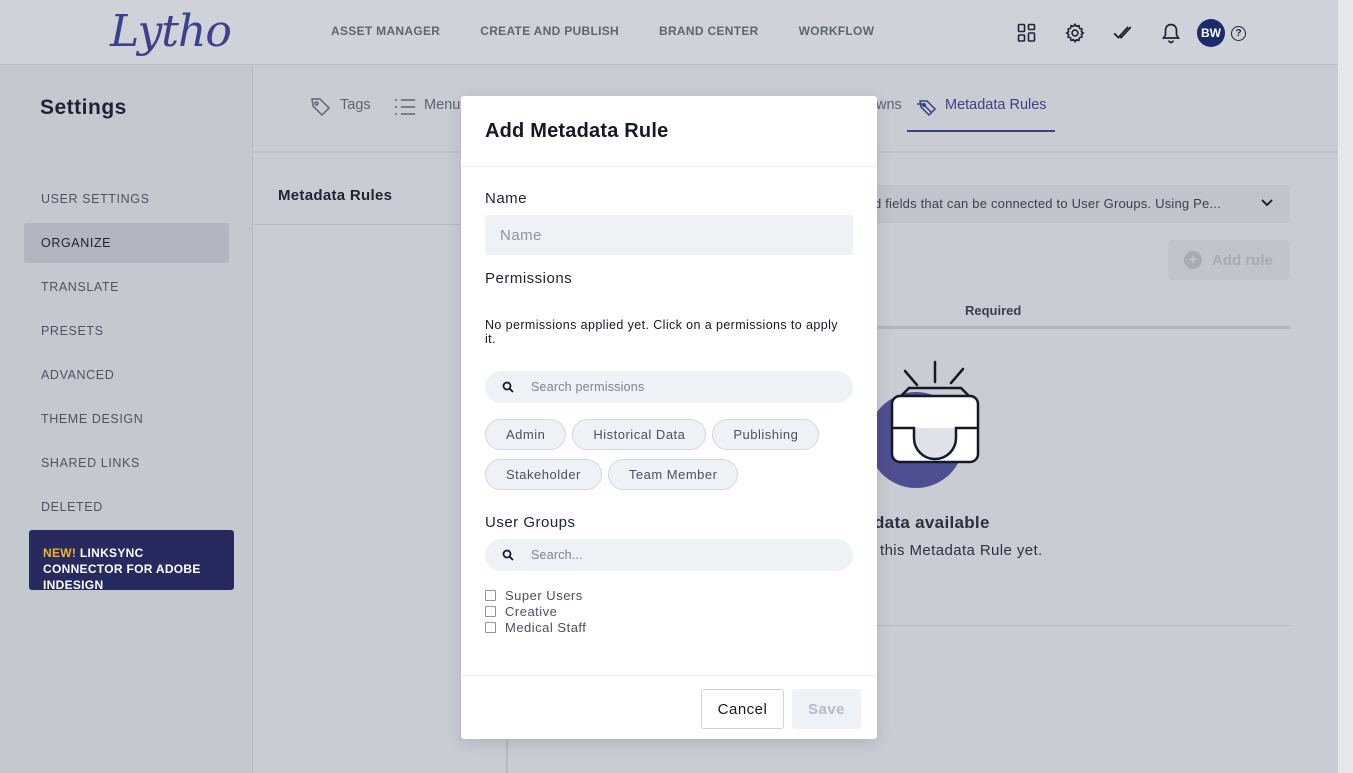  What do you see at coordinates (126, 199) in the screenshot?
I see `sidebar-item-user-settings: USER SETTINGS` at bounding box center [126, 199].